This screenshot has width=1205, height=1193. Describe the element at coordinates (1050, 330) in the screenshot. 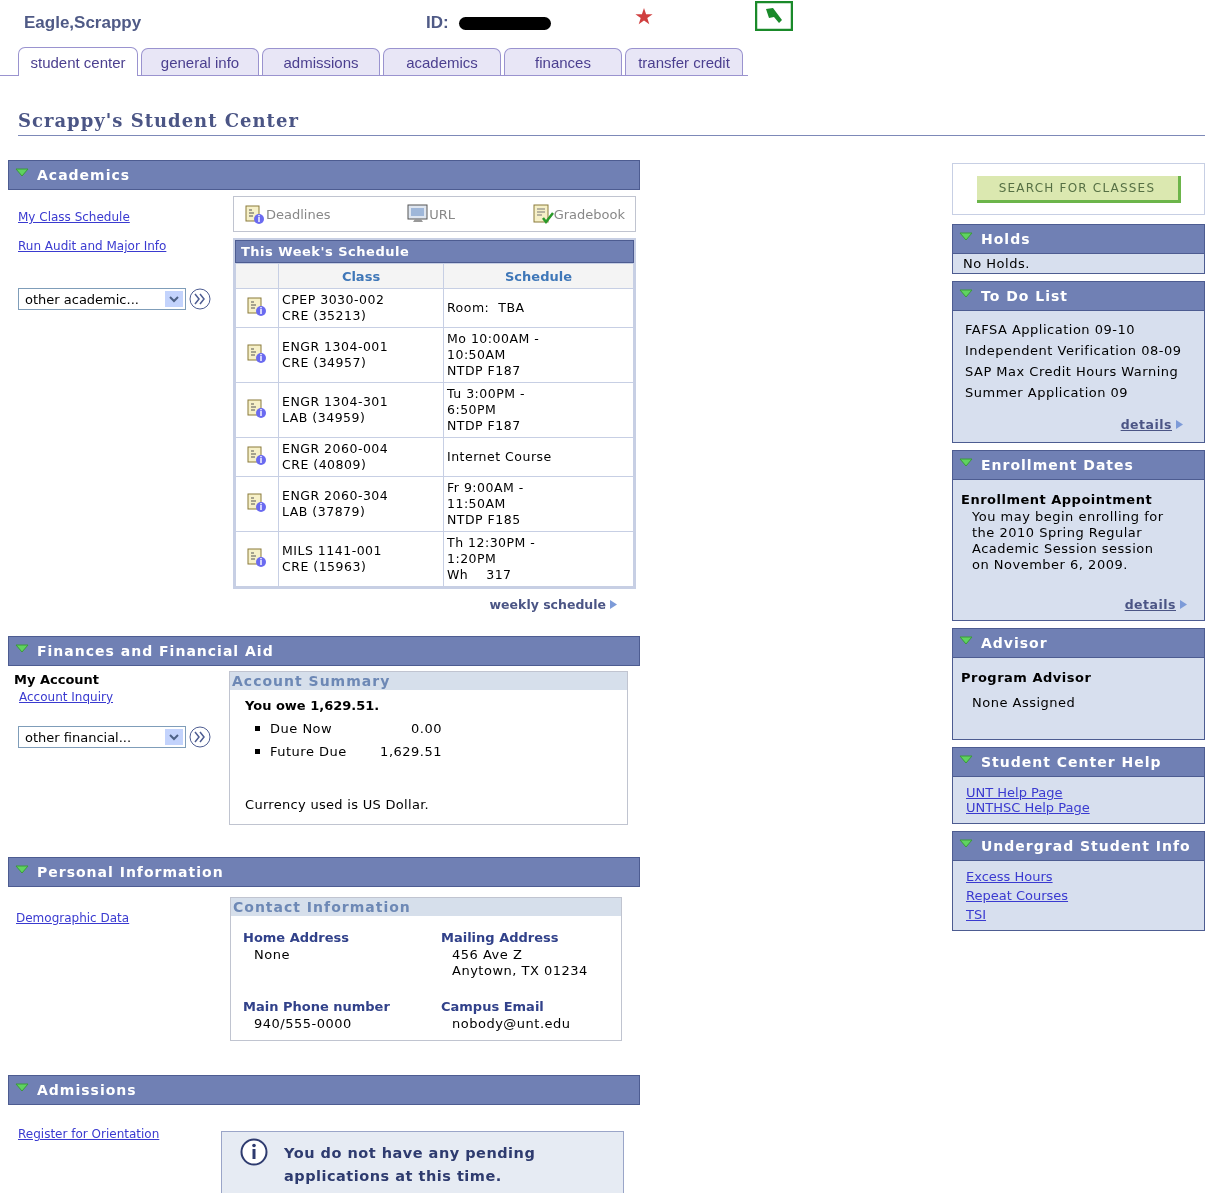

I see `todo-item: FAFSA Application 09-10` at that location.